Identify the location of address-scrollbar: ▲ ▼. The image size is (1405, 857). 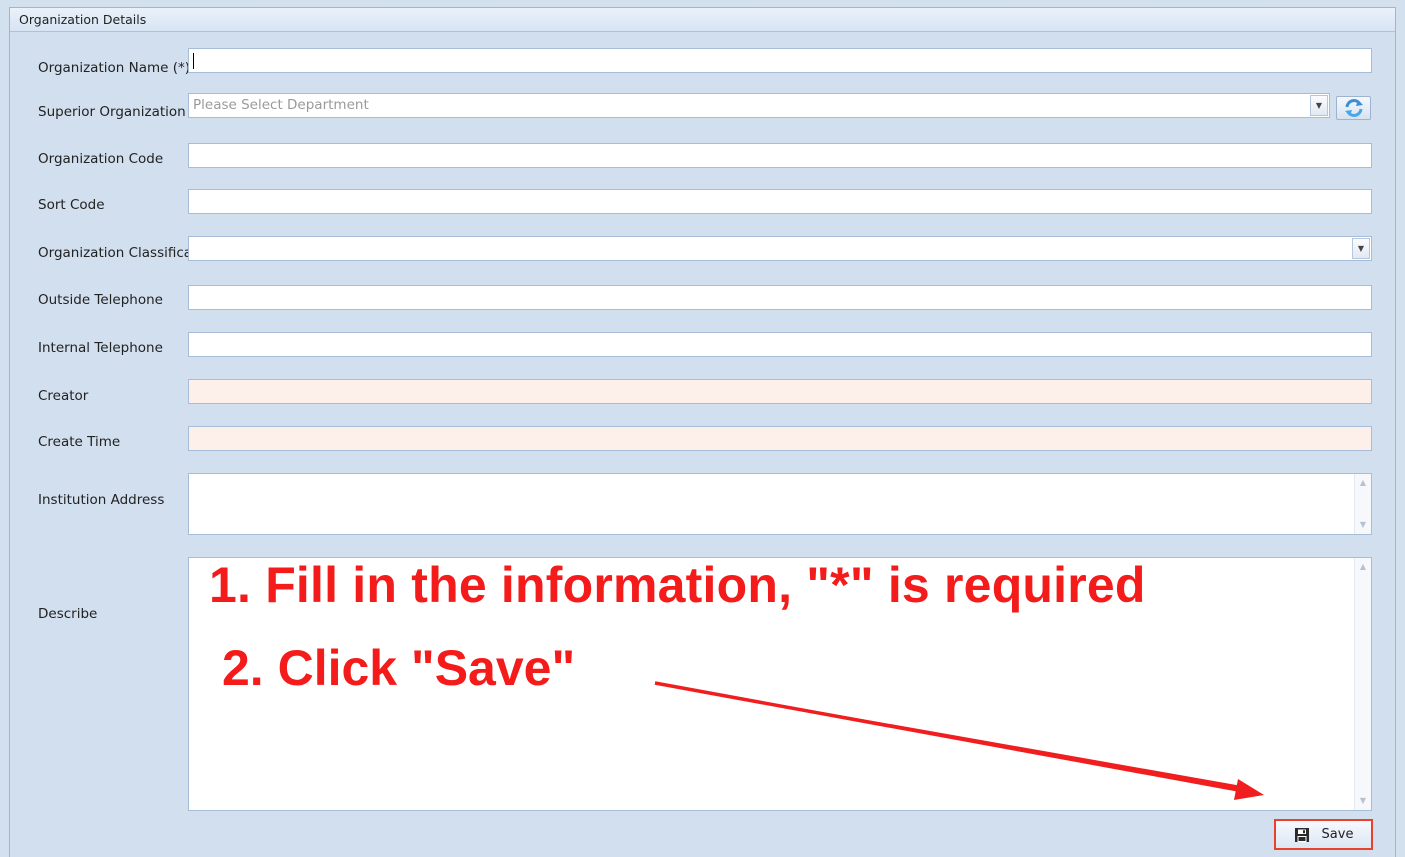
(1362, 504).